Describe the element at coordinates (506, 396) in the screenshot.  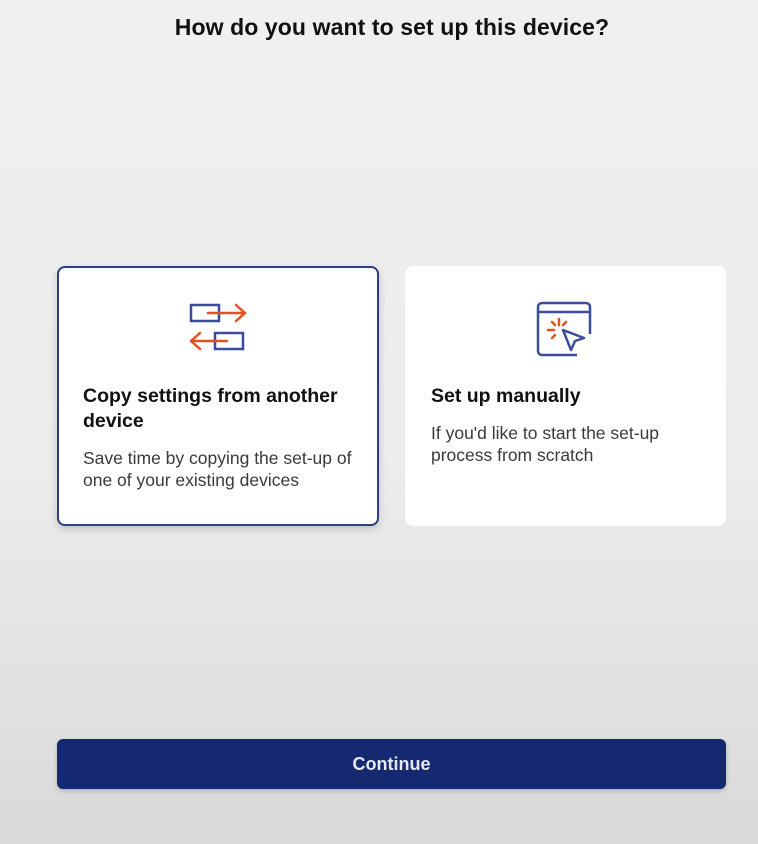
I see `option-set-up-manually-title: Set up manually` at that location.